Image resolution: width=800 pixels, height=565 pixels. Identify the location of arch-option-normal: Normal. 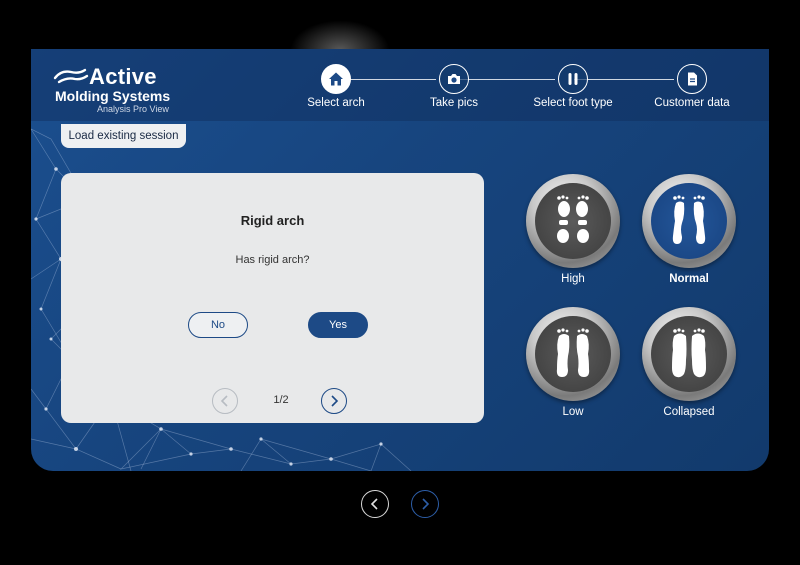
(689, 229).